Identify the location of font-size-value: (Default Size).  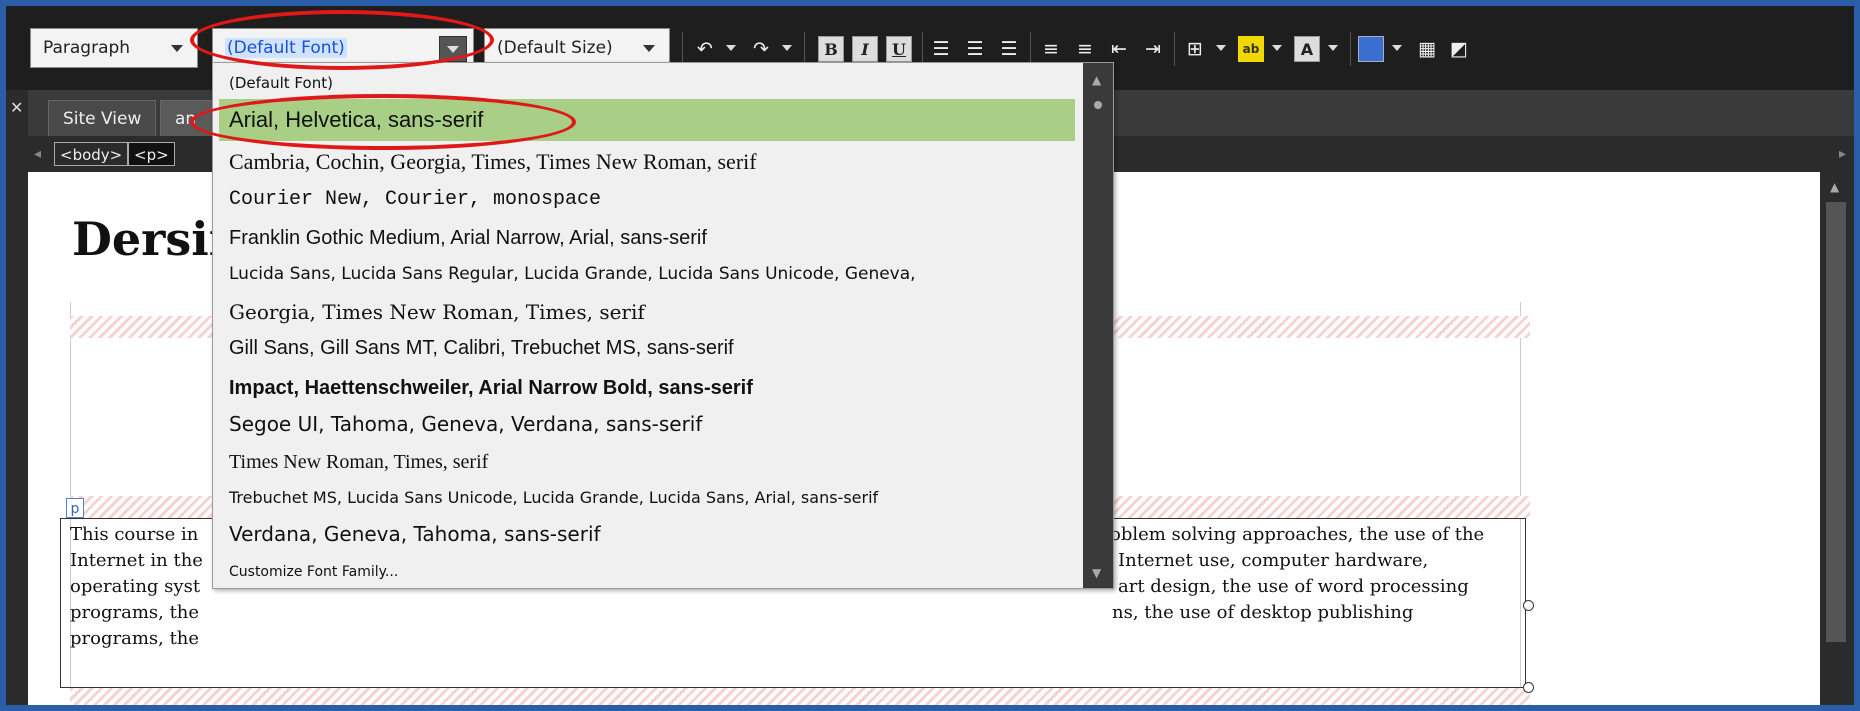
(555, 48).